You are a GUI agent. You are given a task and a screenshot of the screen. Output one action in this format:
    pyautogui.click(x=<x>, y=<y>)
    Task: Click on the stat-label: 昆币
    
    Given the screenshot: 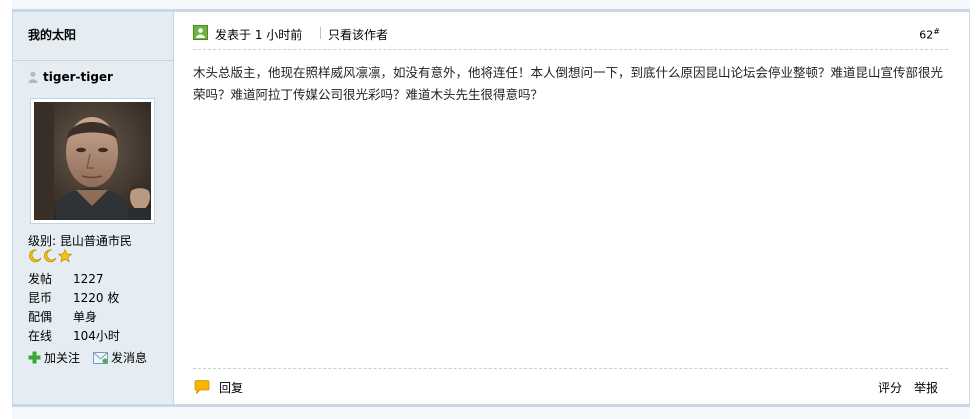 What is the action you would take?
    pyautogui.click(x=40, y=298)
    